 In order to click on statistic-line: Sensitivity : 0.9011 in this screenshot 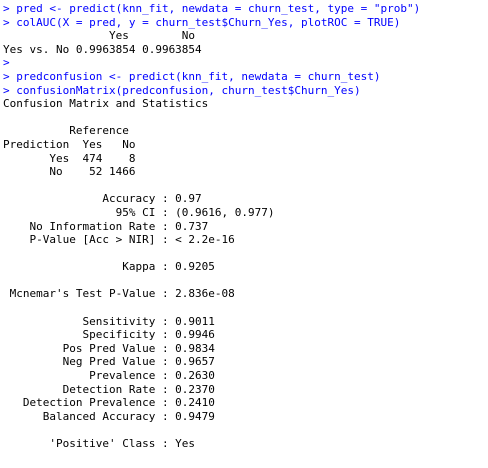, I will do `click(109, 321)`.